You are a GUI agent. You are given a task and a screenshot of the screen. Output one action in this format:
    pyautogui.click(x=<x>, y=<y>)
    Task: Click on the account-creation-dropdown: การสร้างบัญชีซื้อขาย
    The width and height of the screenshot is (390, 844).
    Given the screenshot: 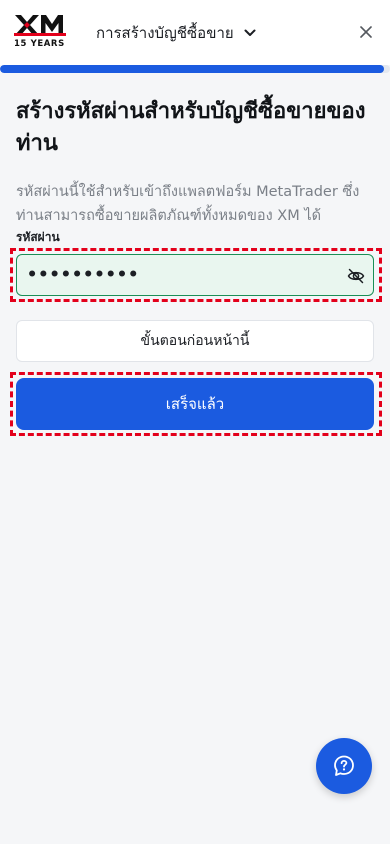 What is the action you would take?
    pyautogui.click(x=176, y=33)
    